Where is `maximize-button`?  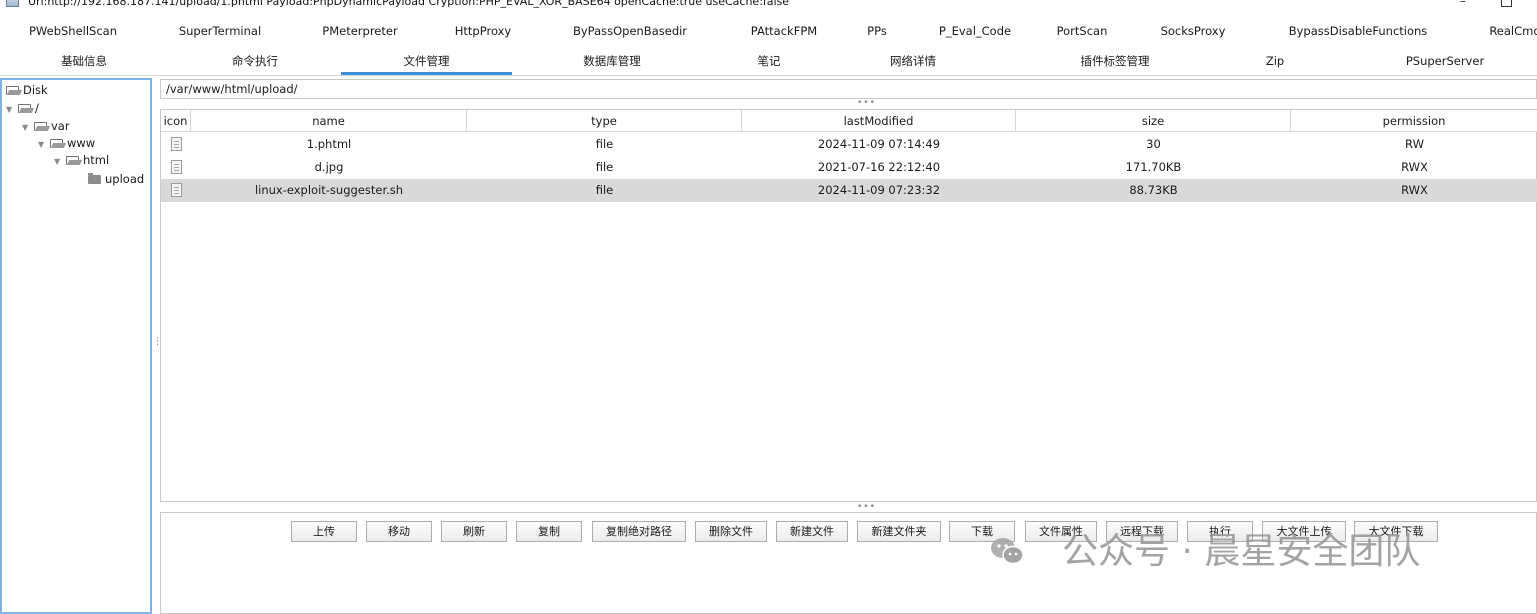 maximize-button is located at coordinates (1506, 3).